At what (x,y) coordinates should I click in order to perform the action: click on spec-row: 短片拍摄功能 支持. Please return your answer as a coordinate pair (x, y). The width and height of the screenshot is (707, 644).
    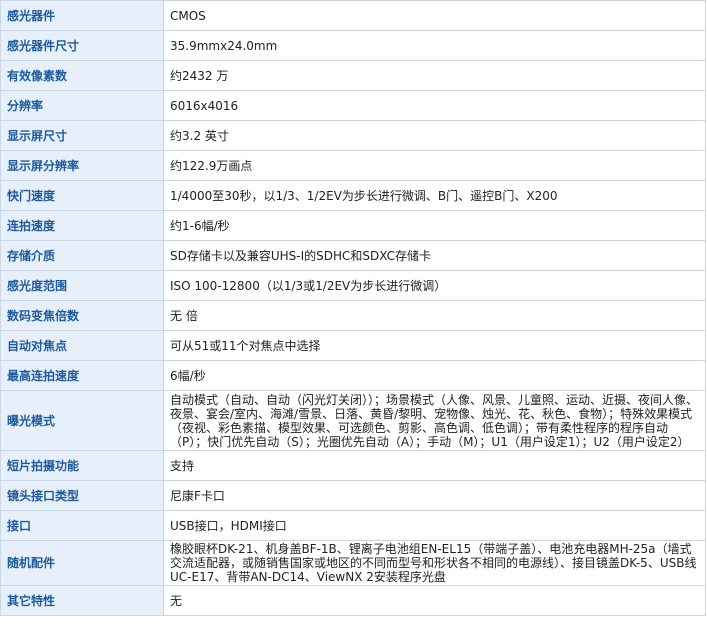
    Looking at the image, I should click on (353, 465).